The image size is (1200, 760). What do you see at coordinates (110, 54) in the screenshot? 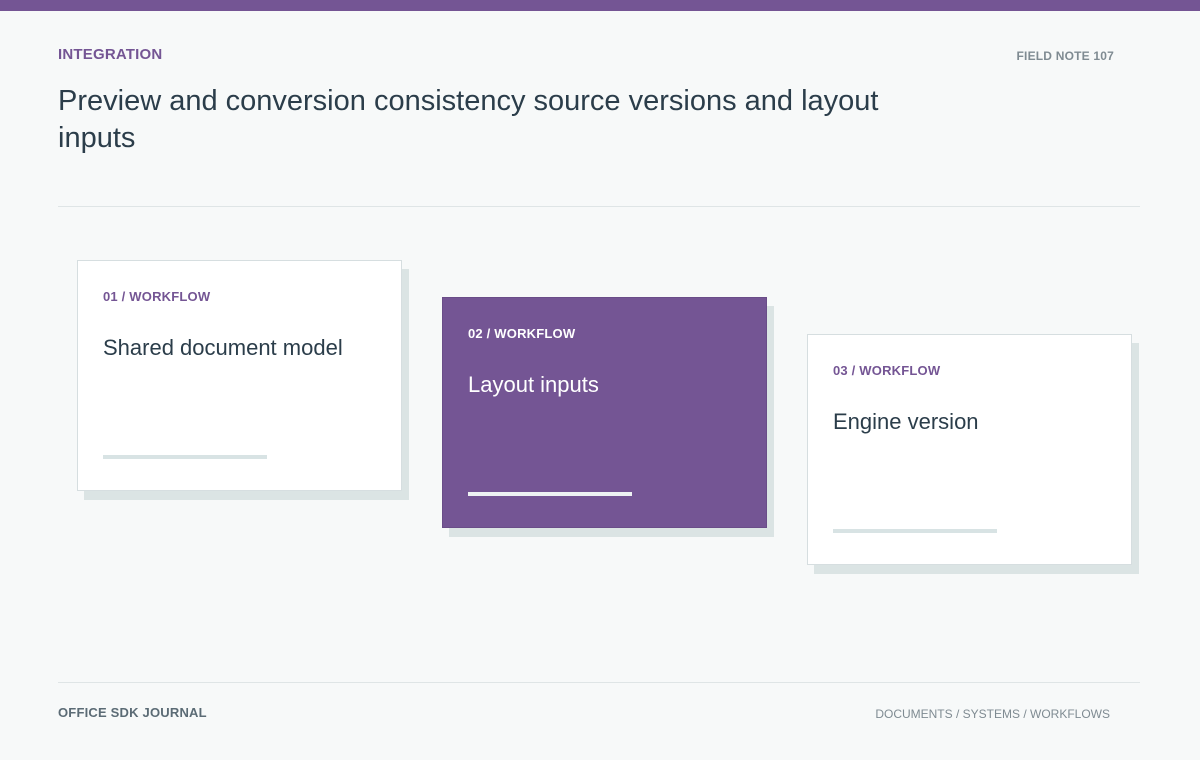
I see `section-eyebrow: INTEGRATION` at bounding box center [110, 54].